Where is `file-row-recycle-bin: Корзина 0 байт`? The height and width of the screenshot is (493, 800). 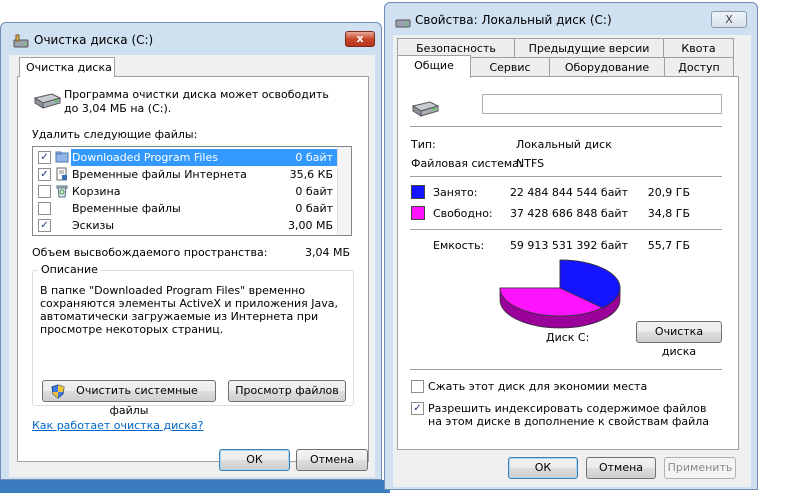
file-row-recycle-bin: Корзина 0 байт is located at coordinates (192, 191).